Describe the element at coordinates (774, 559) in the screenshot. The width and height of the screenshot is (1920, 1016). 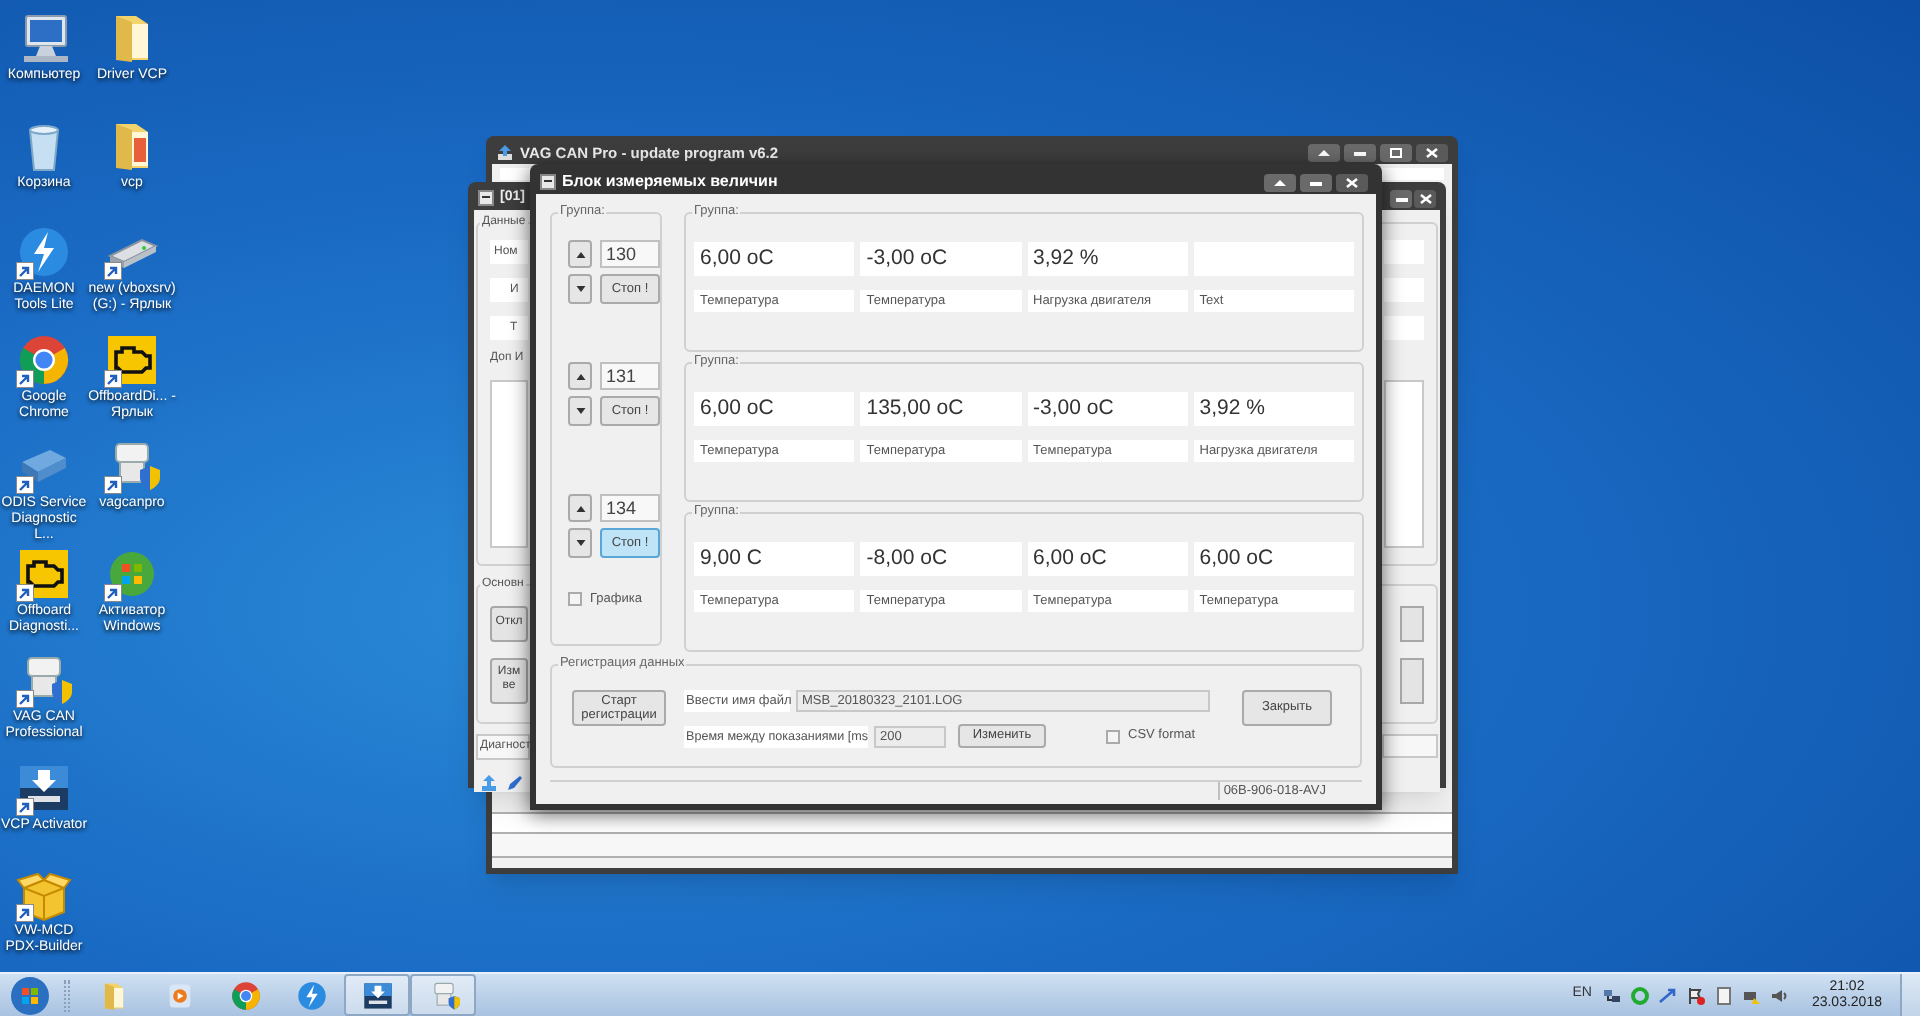
I see `value-field: 9,00 C` at that location.